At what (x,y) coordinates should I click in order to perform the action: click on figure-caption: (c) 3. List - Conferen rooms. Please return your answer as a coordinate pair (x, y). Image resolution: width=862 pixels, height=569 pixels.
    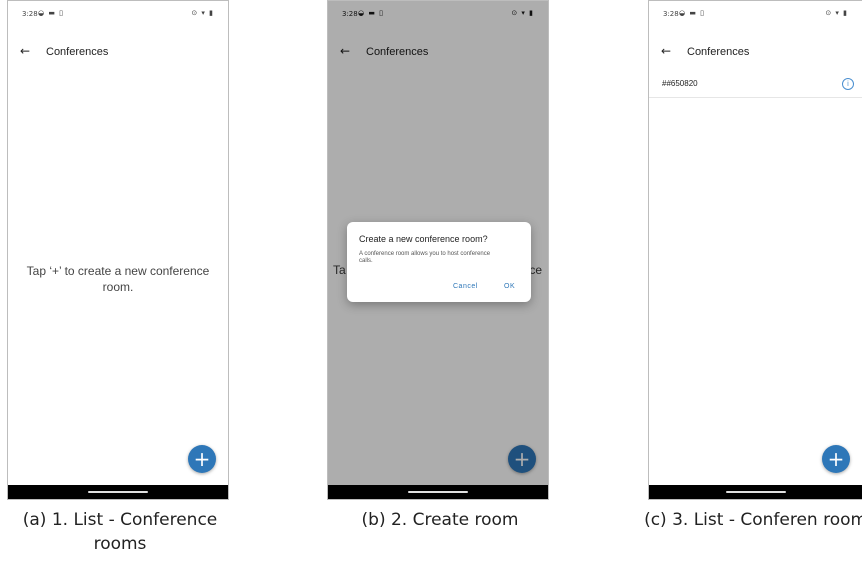
    Looking at the image, I should click on (753, 520).